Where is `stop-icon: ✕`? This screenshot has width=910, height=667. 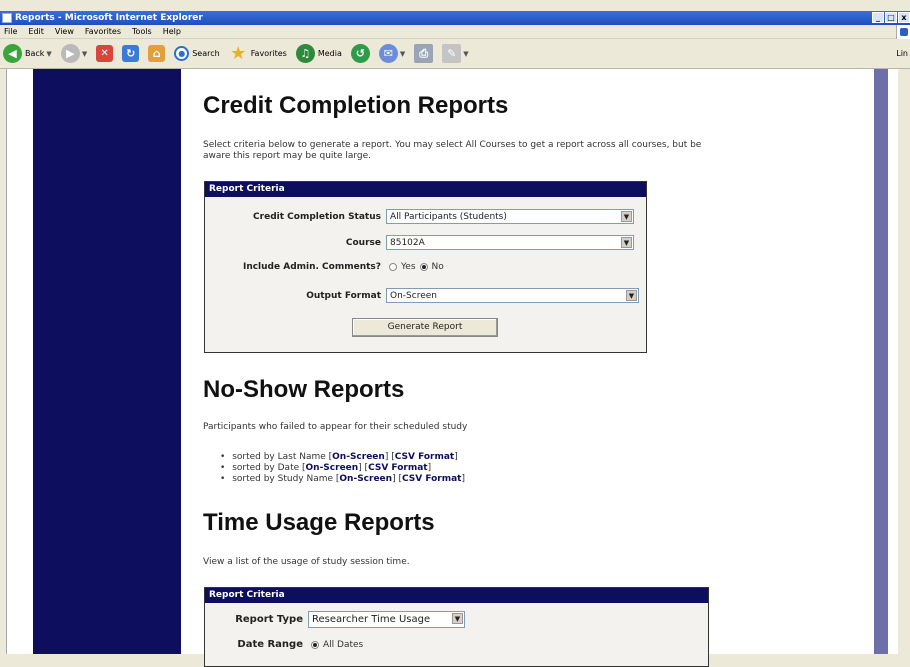 stop-icon: ✕ is located at coordinates (105, 53).